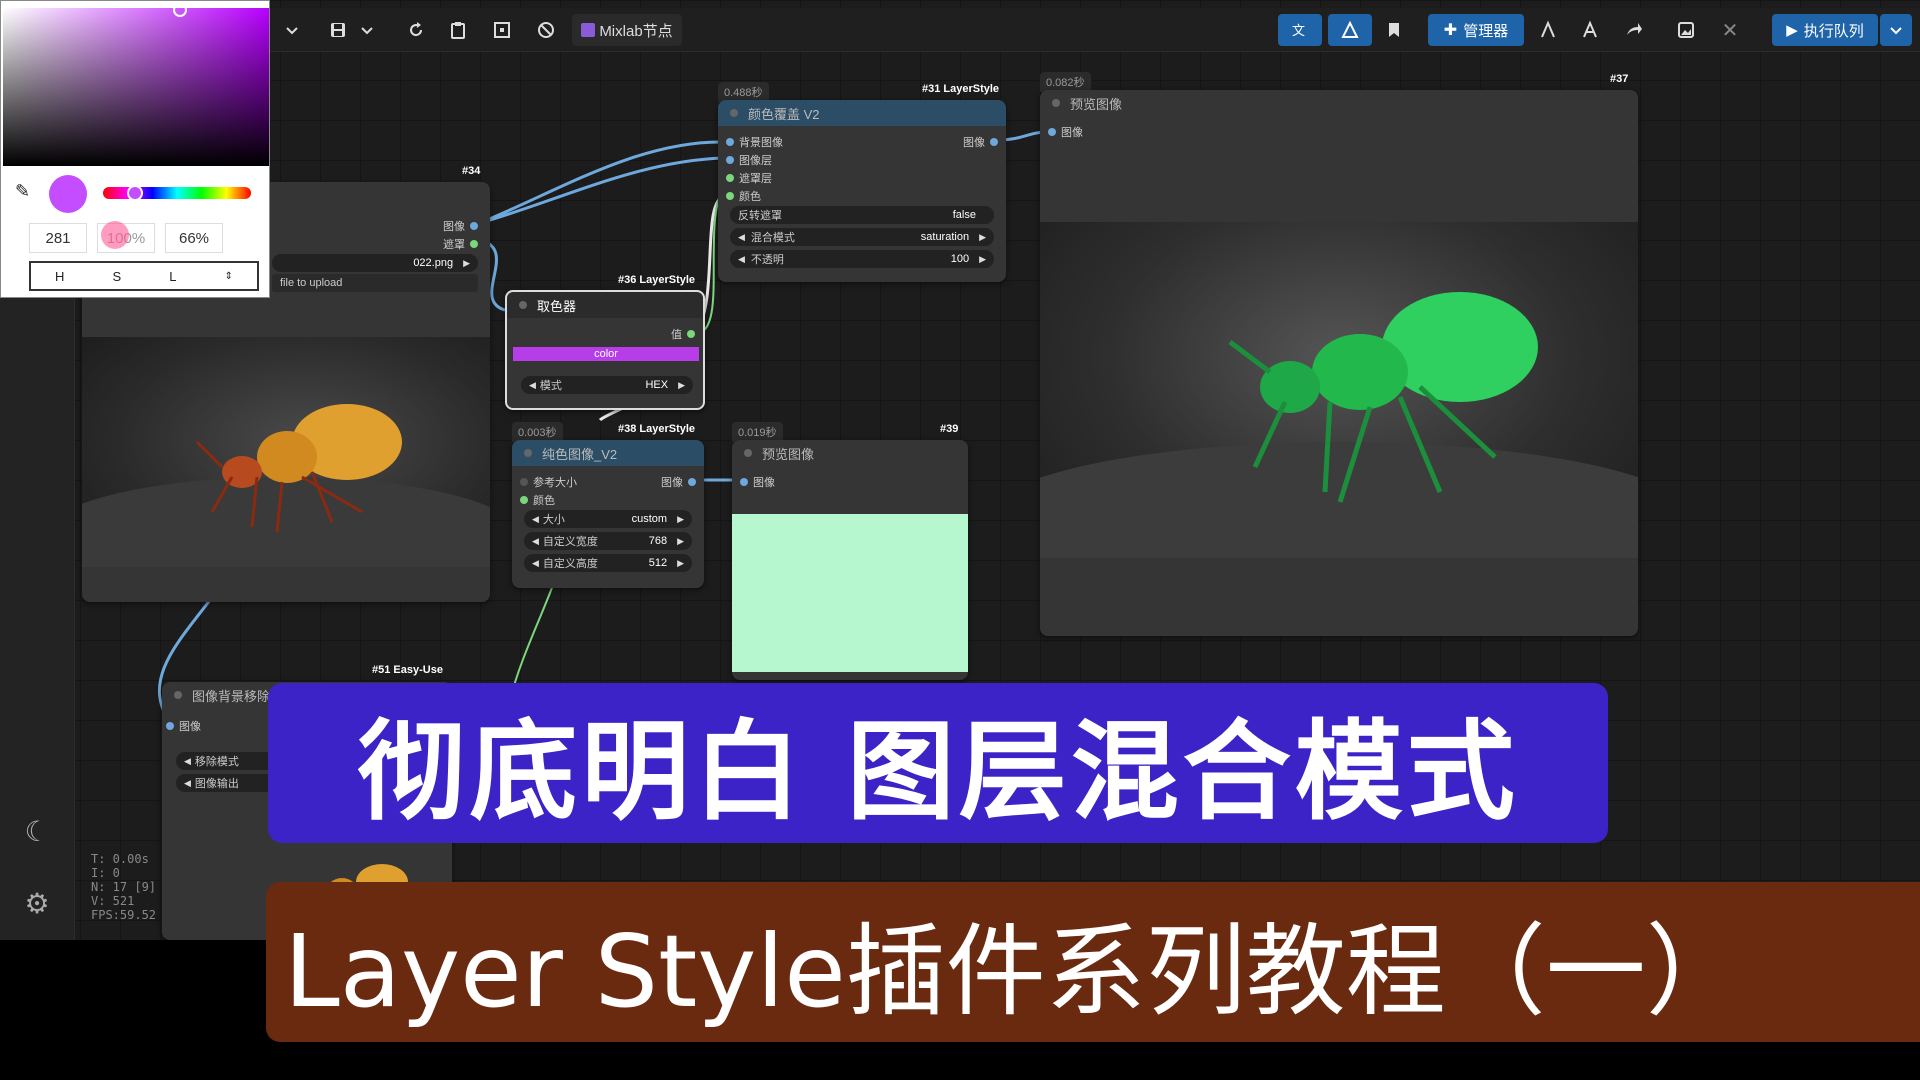 The image size is (1920, 1080). I want to click on node31-blend-mode-select: ◀ 混合模式 saturation ▶, so click(862, 237).